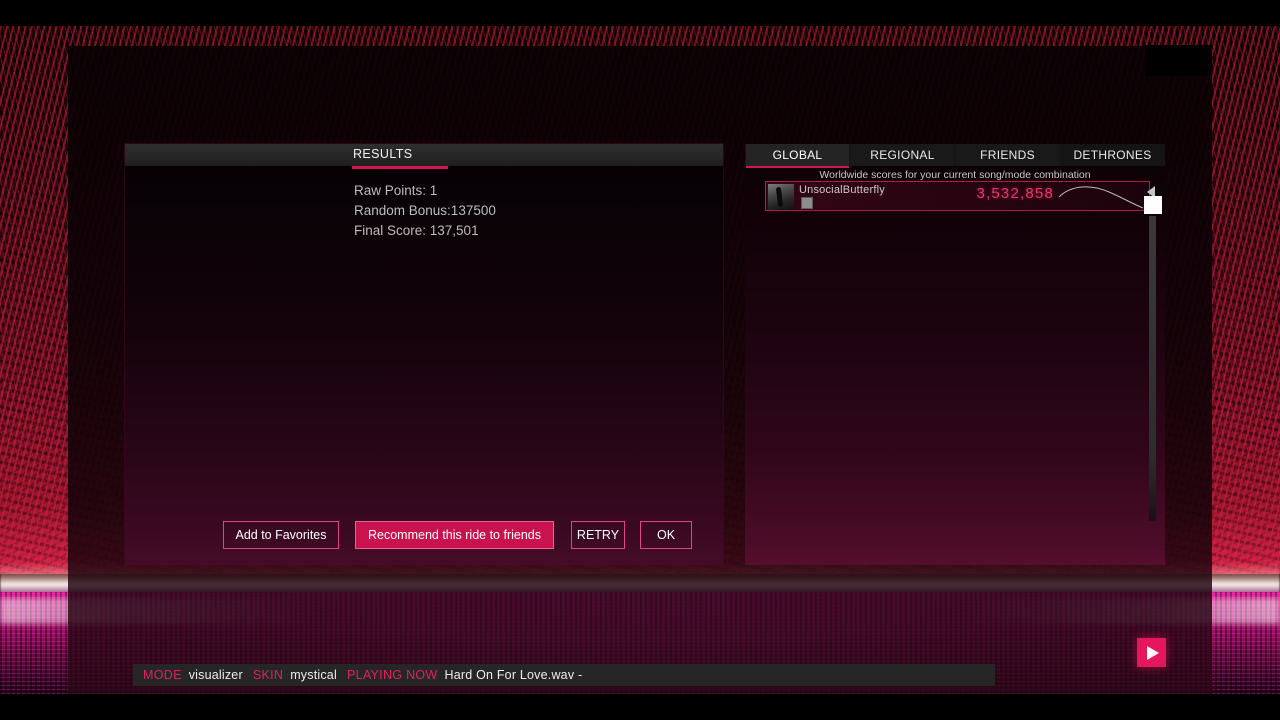 The height and width of the screenshot is (720, 1280). I want to click on player-name: UnsocialButterfly, so click(842, 190).